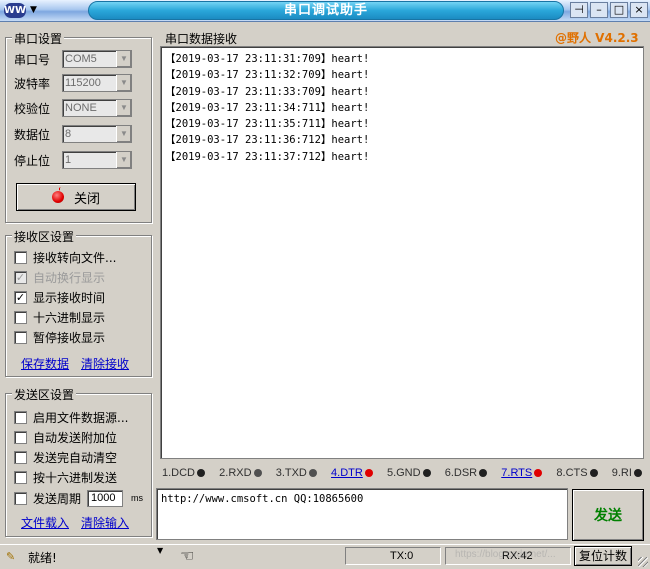 This screenshot has height=569, width=650. I want to click on resize-grip-icon, so click(643, 562).